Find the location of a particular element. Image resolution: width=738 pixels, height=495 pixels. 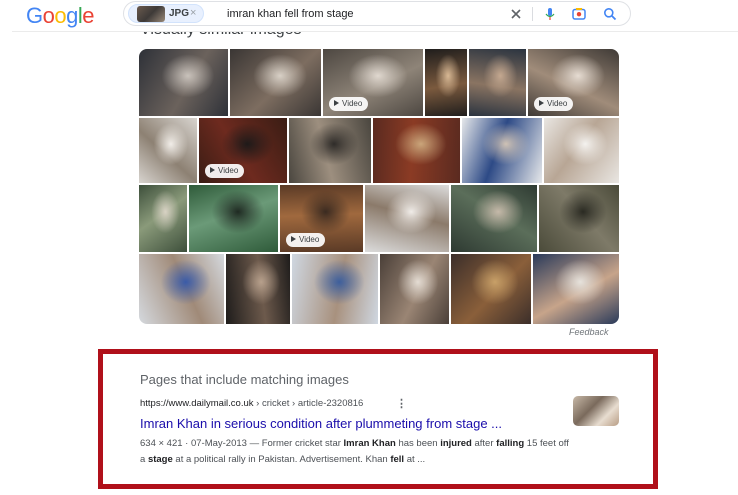

google-logo: Google is located at coordinates (60, 16).